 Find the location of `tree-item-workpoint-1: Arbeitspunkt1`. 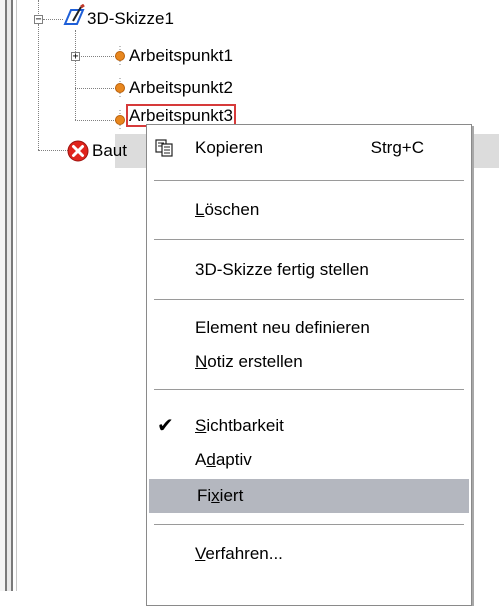

tree-item-workpoint-1: Arbeitspunkt1 is located at coordinates (181, 56).